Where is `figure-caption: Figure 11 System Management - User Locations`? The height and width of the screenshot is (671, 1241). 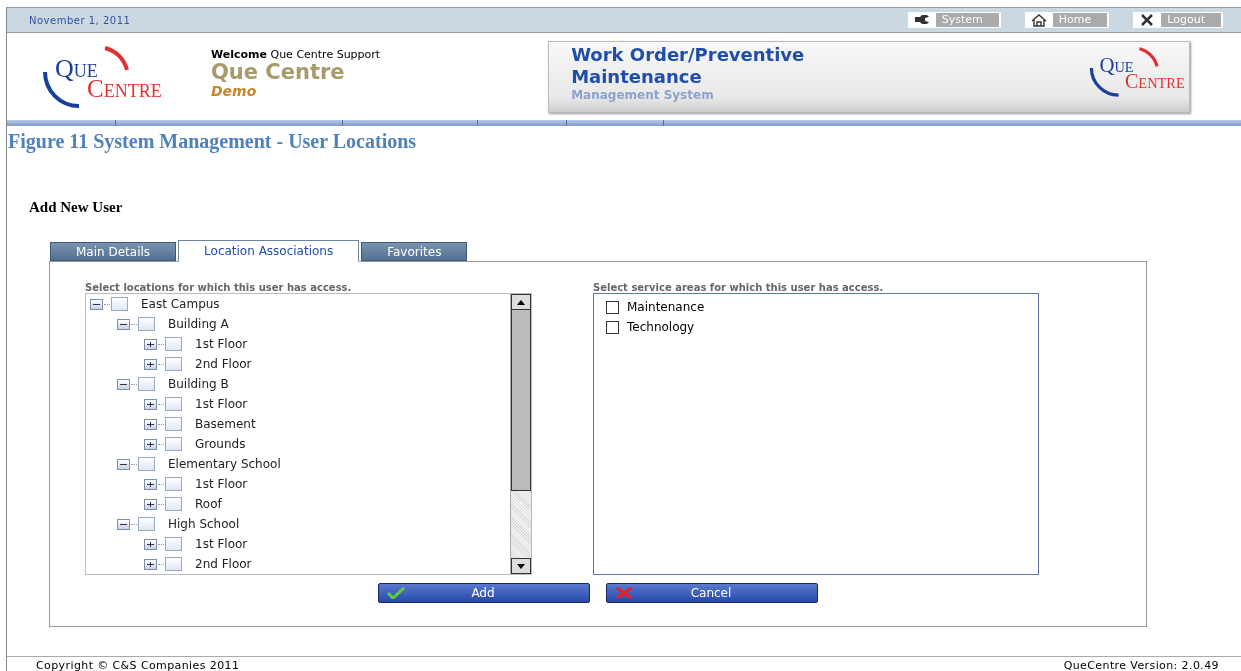 figure-caption: Figure 11 System Management - User Locations is located at coordinates (213, 141).